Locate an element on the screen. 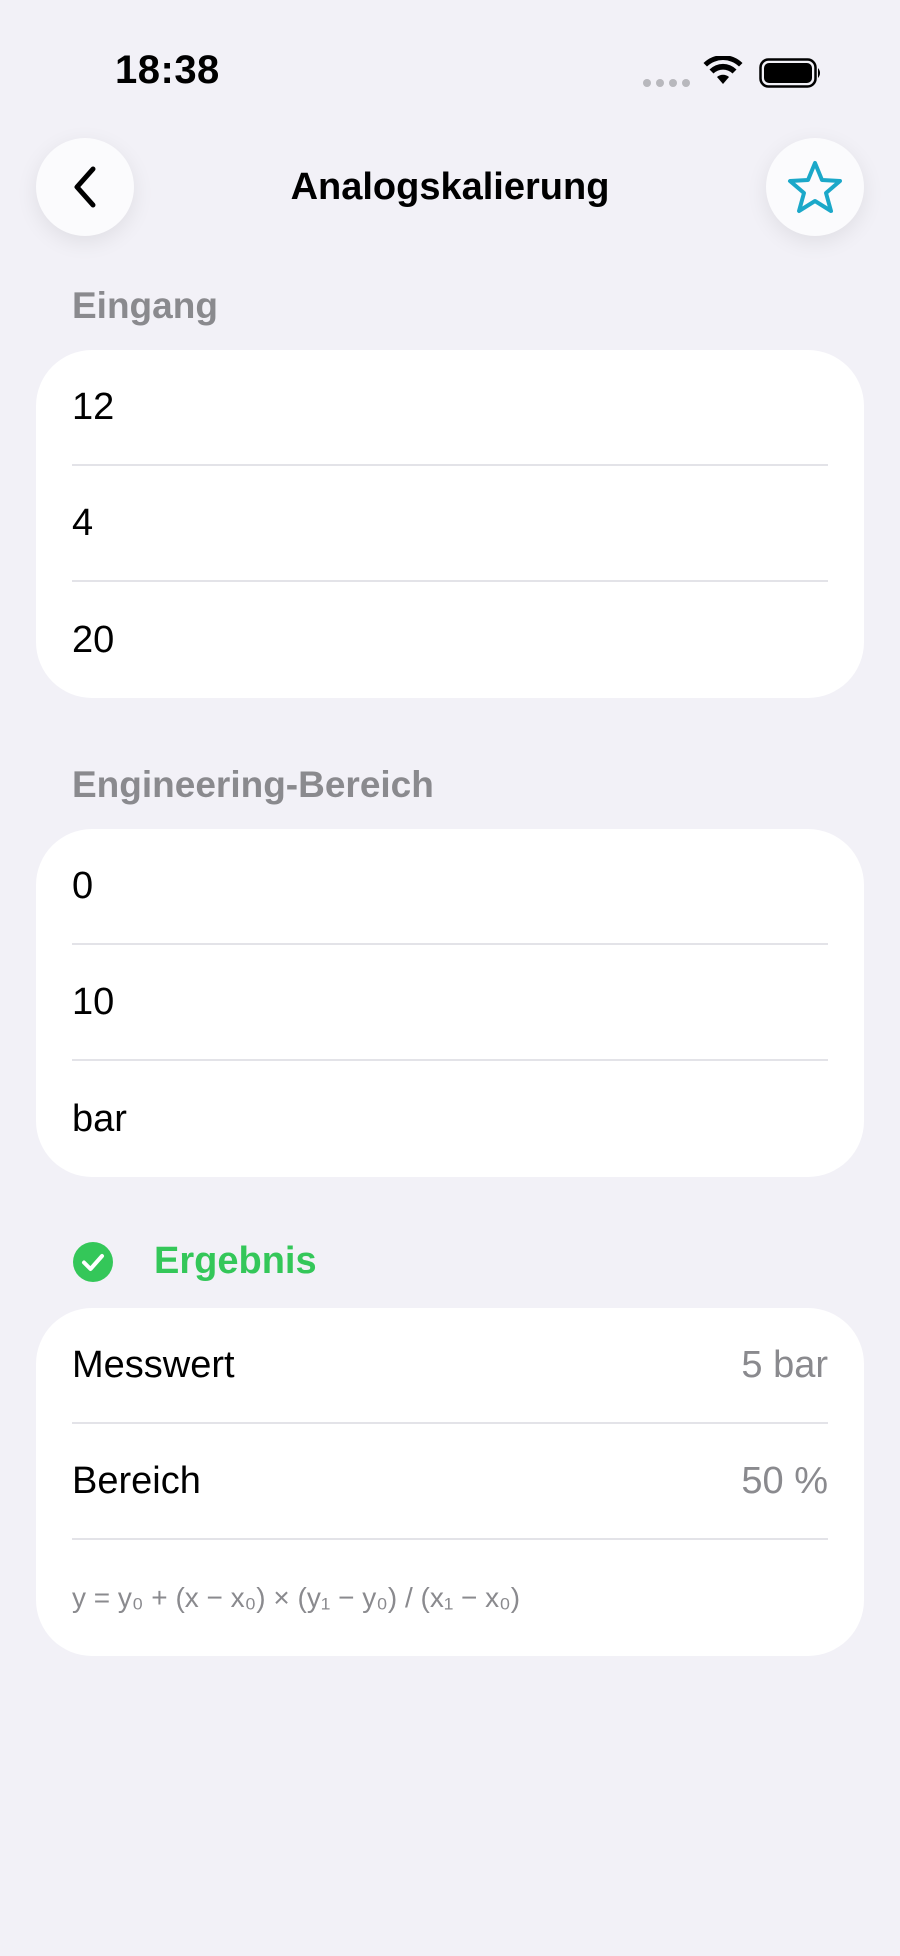  input-current-value-field is located at coordinates (450, 407).